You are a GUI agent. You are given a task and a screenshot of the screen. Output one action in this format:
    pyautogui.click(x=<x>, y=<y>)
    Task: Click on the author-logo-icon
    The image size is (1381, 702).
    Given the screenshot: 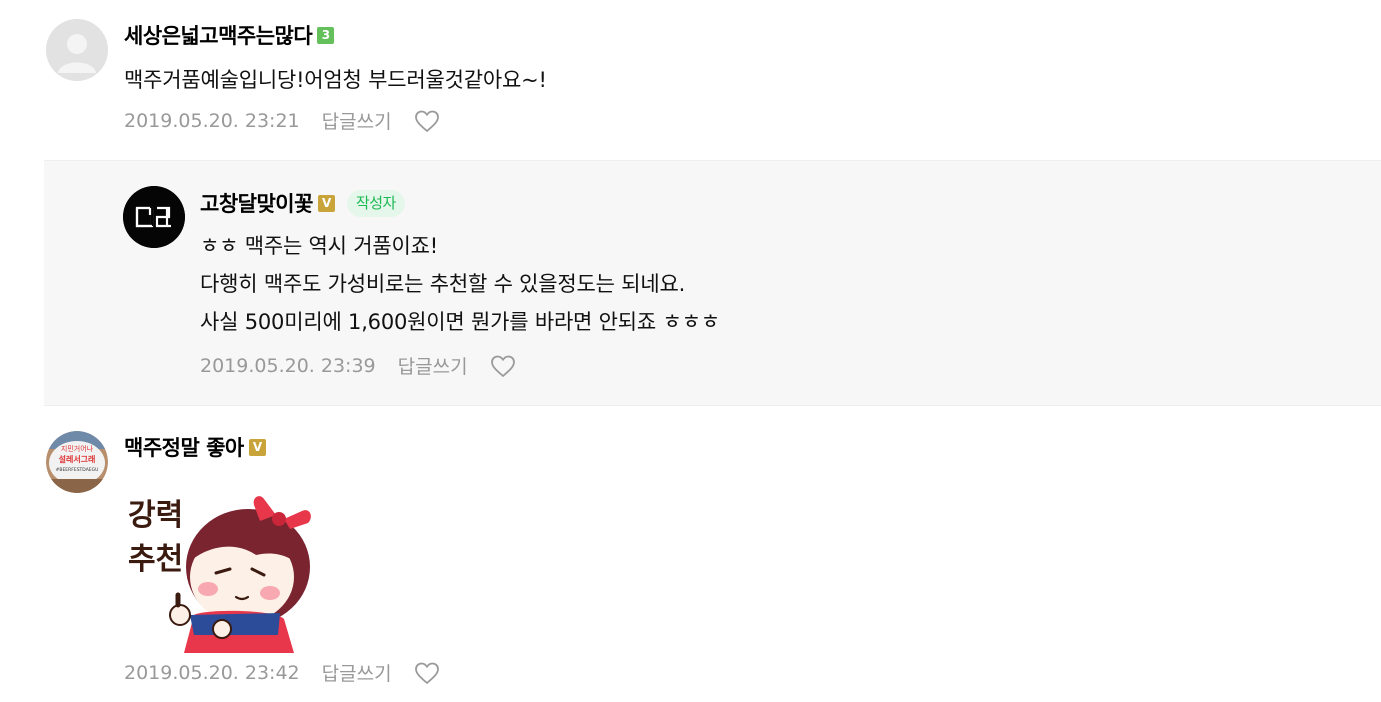 What is the action you would take?
    pyautogui.click(x=154, y=217)
    